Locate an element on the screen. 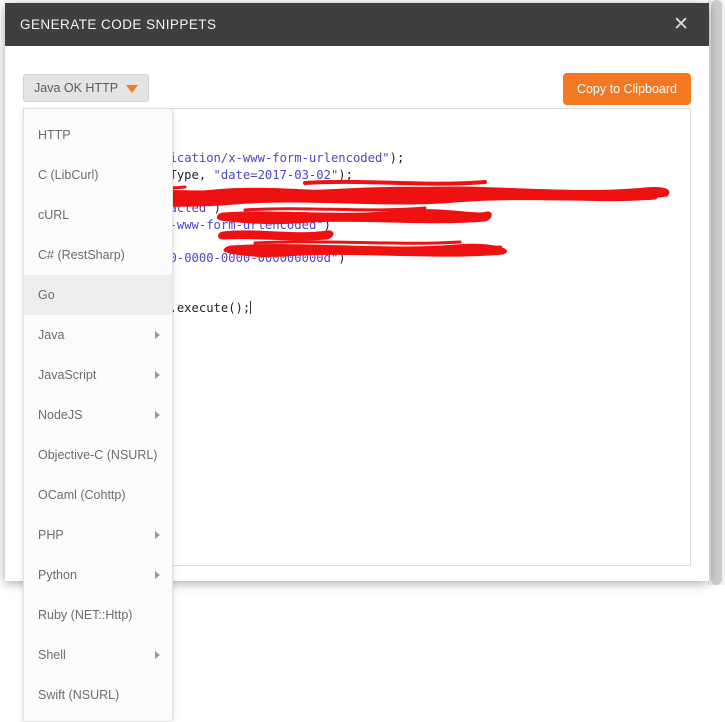 The image size is (725, 722). menu-item-label: C (LibCurl) is located at coordinates (68, 175).